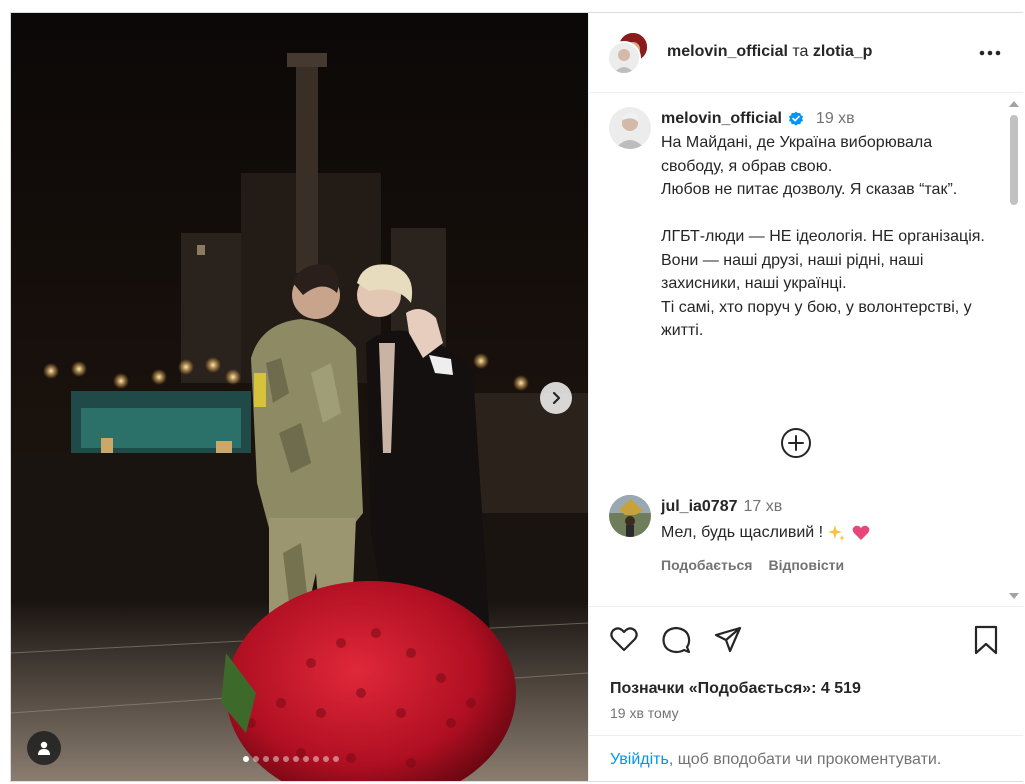 Image resolution: width=1025 pixels, height=784 pixels. Describe the element at coordinates (1014, 348) in the screenshot. I see `comments-scrollbar` at that location.